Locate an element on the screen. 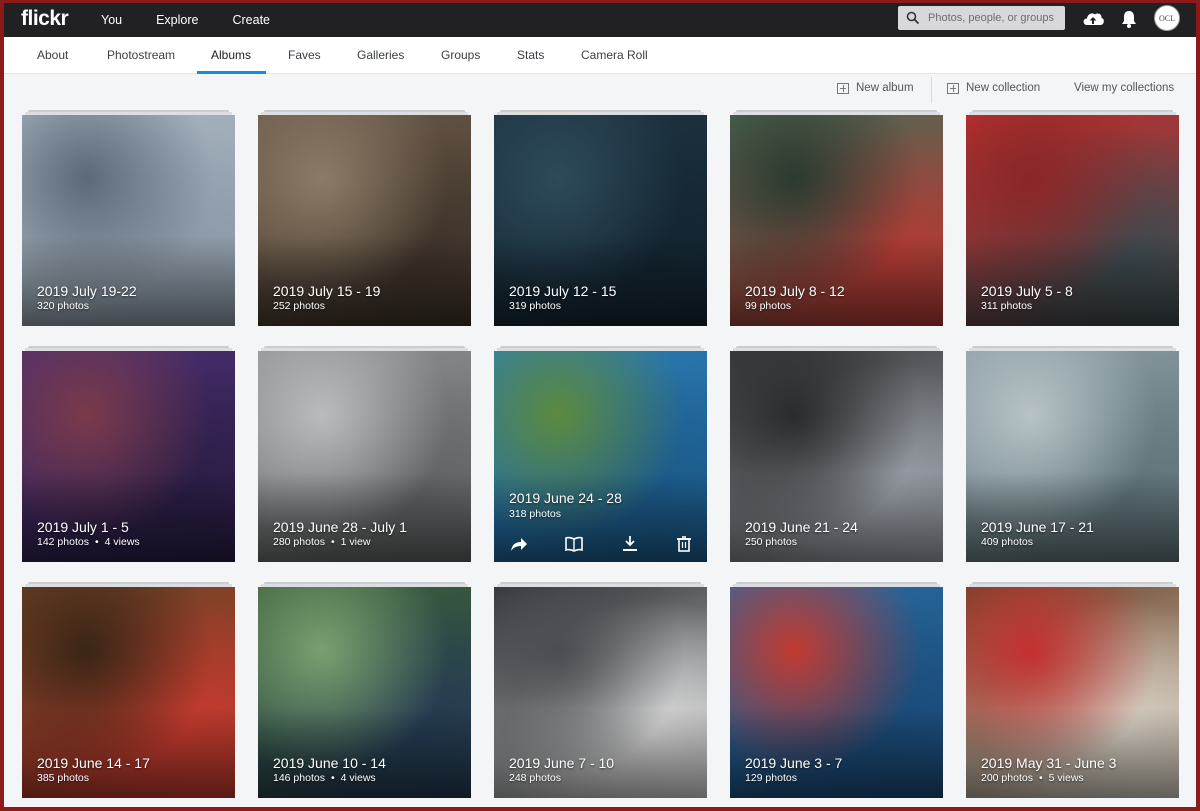  album-meta: 129 photos is located at coordinates (771, 778).